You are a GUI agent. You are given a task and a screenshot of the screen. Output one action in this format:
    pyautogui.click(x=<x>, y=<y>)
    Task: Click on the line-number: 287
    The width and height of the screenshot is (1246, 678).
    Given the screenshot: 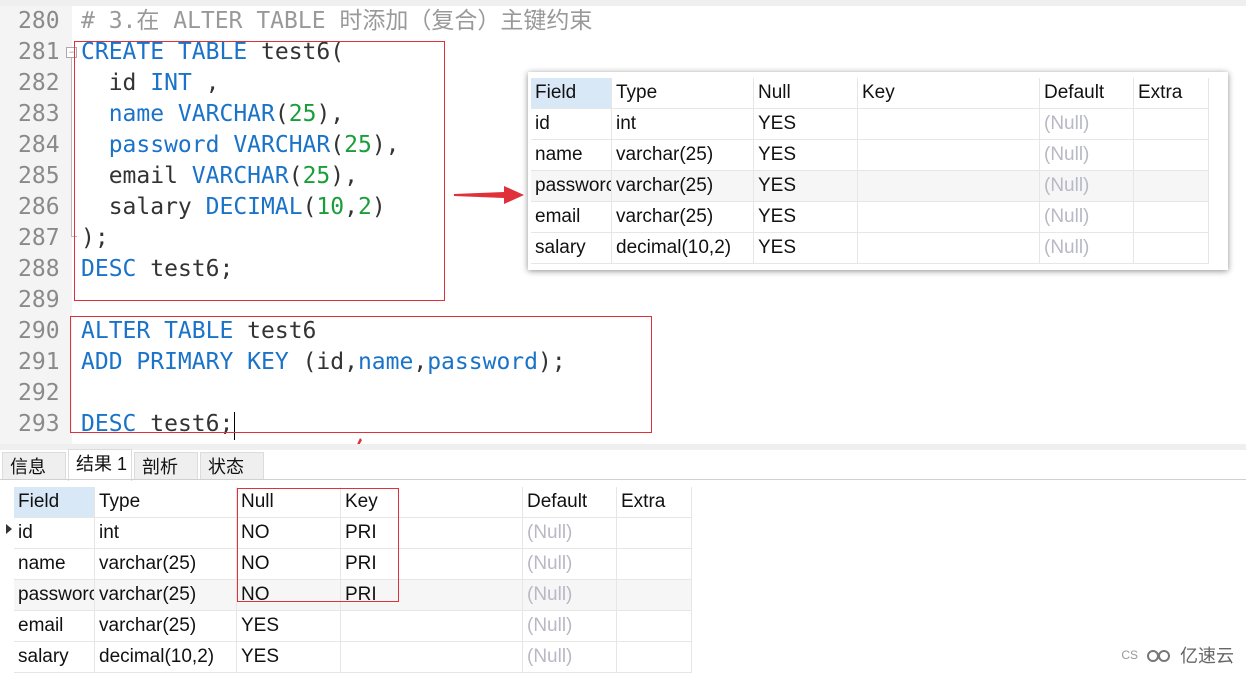 What is the action you would take?
    pyautogui.click(x=39, y=238)
    